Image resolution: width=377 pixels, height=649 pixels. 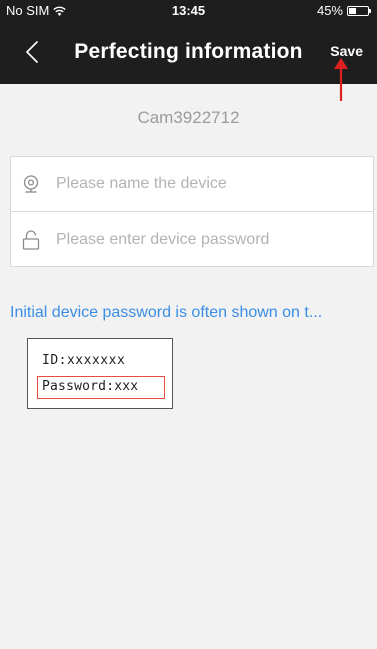 I want to click on device-id: Cam3922712, so click(x=188, y=117).